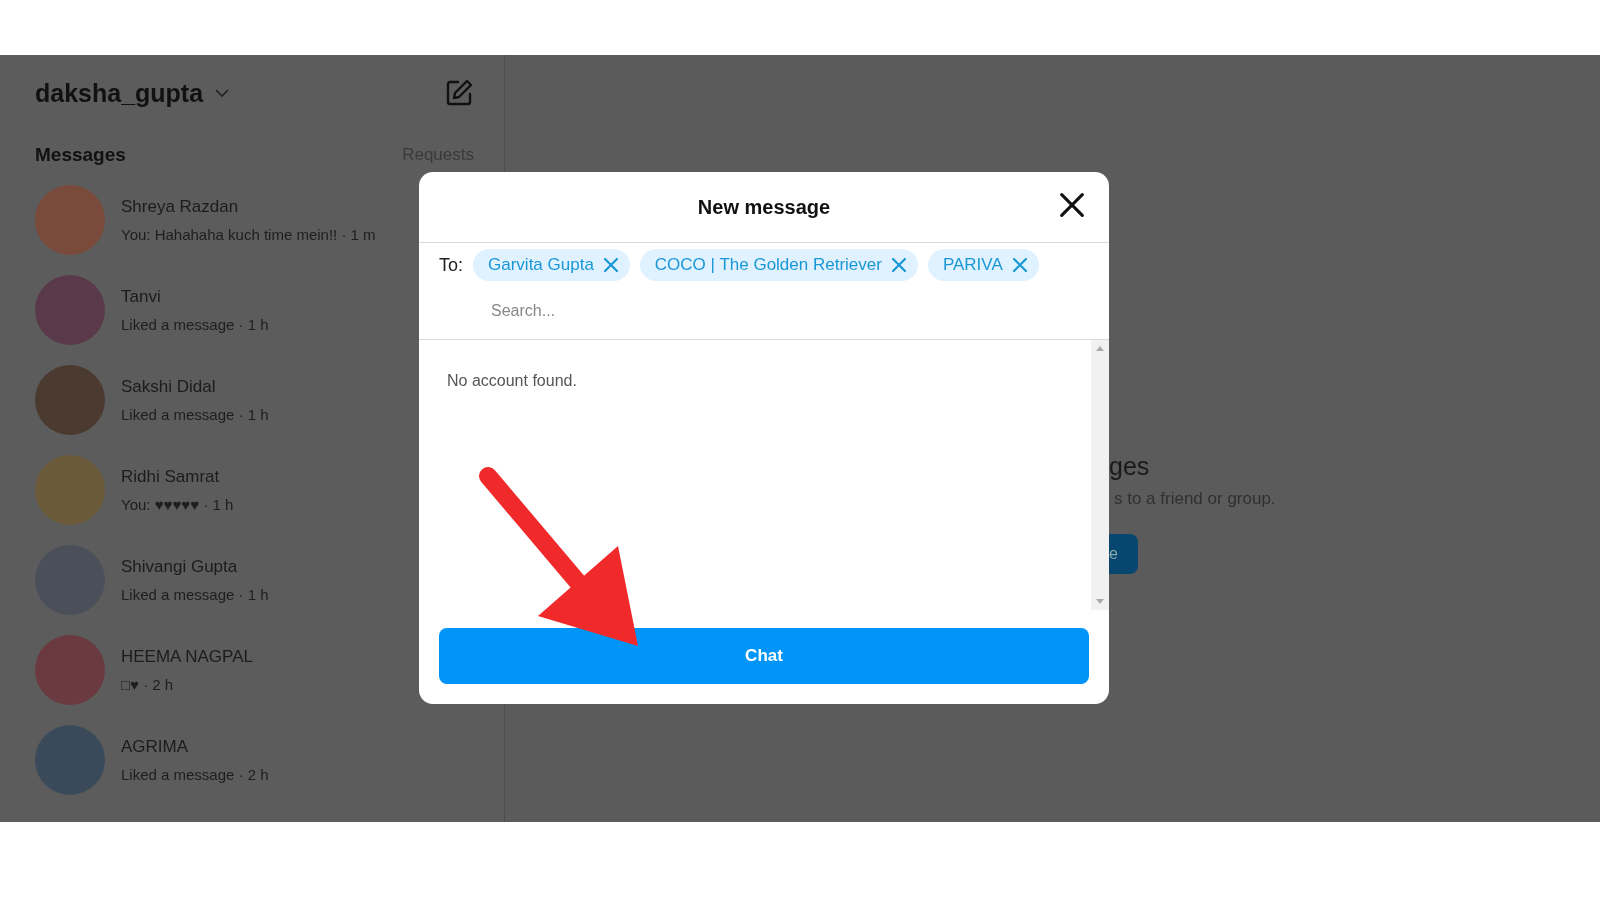  I want to click on scroll-up-icon, so click(1100, 348).